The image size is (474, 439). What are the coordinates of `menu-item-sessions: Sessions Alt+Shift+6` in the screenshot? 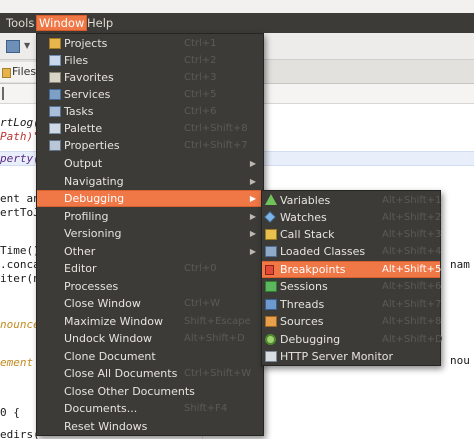 It's located at (351, 286).